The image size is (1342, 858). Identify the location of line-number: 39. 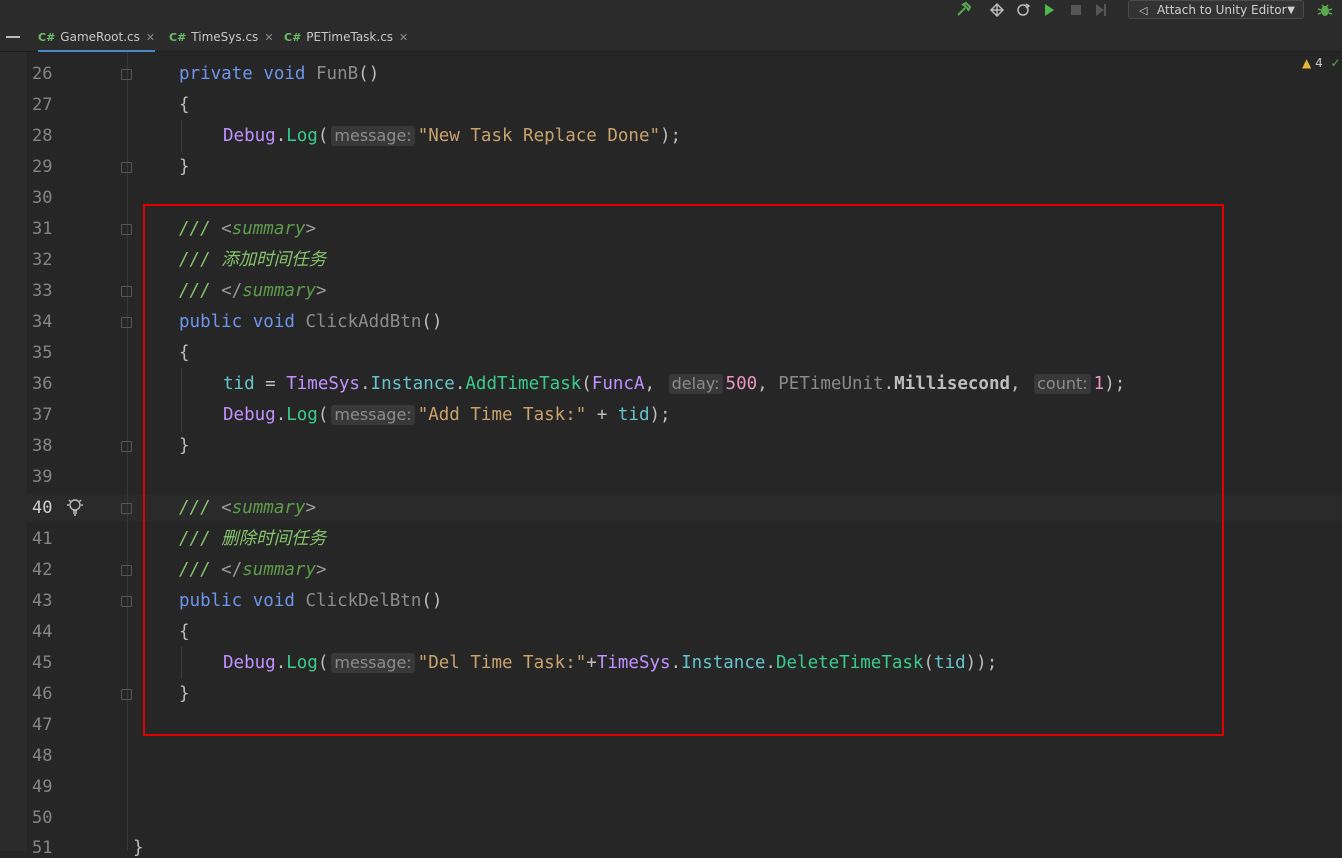
(42, 477).